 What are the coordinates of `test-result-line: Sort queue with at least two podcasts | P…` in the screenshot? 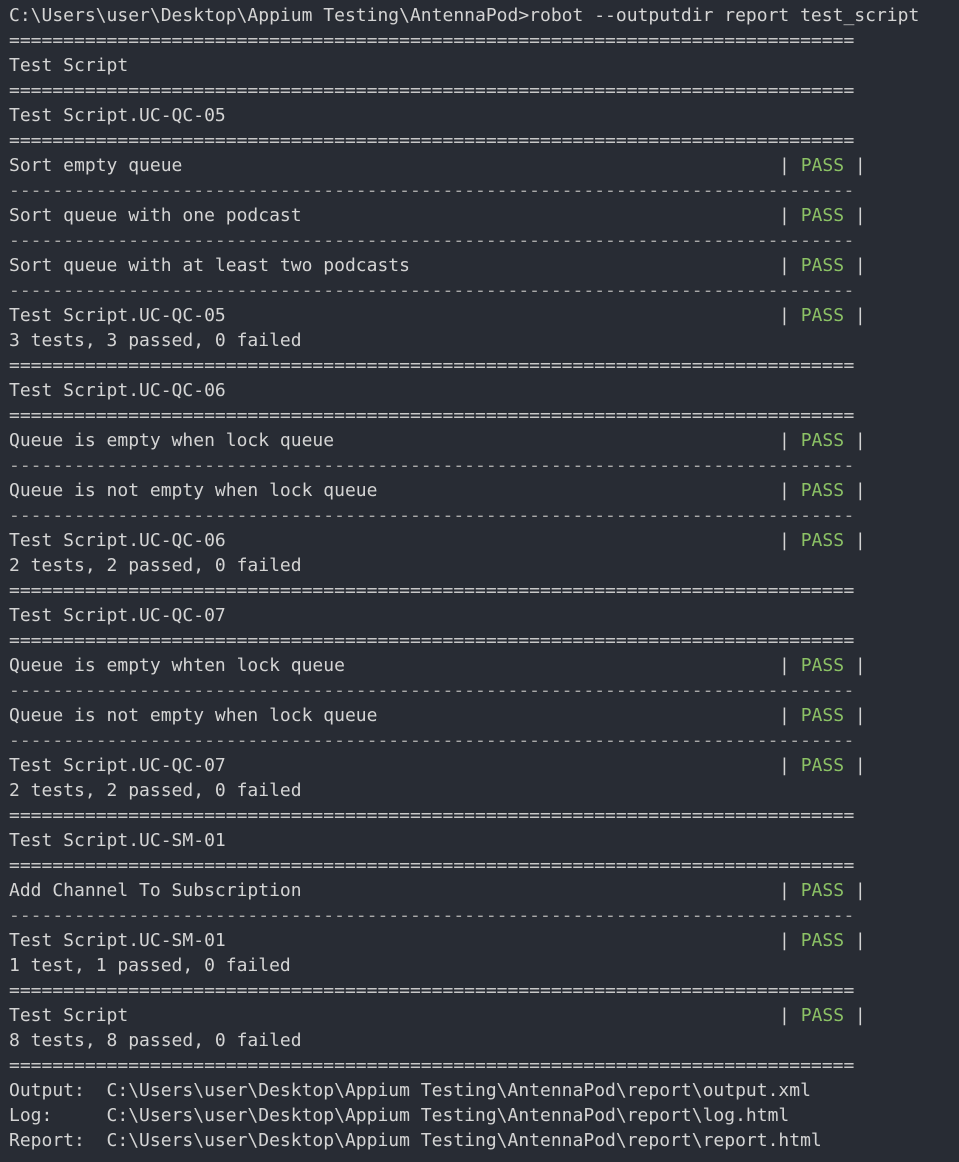 It's located at (479, 265).